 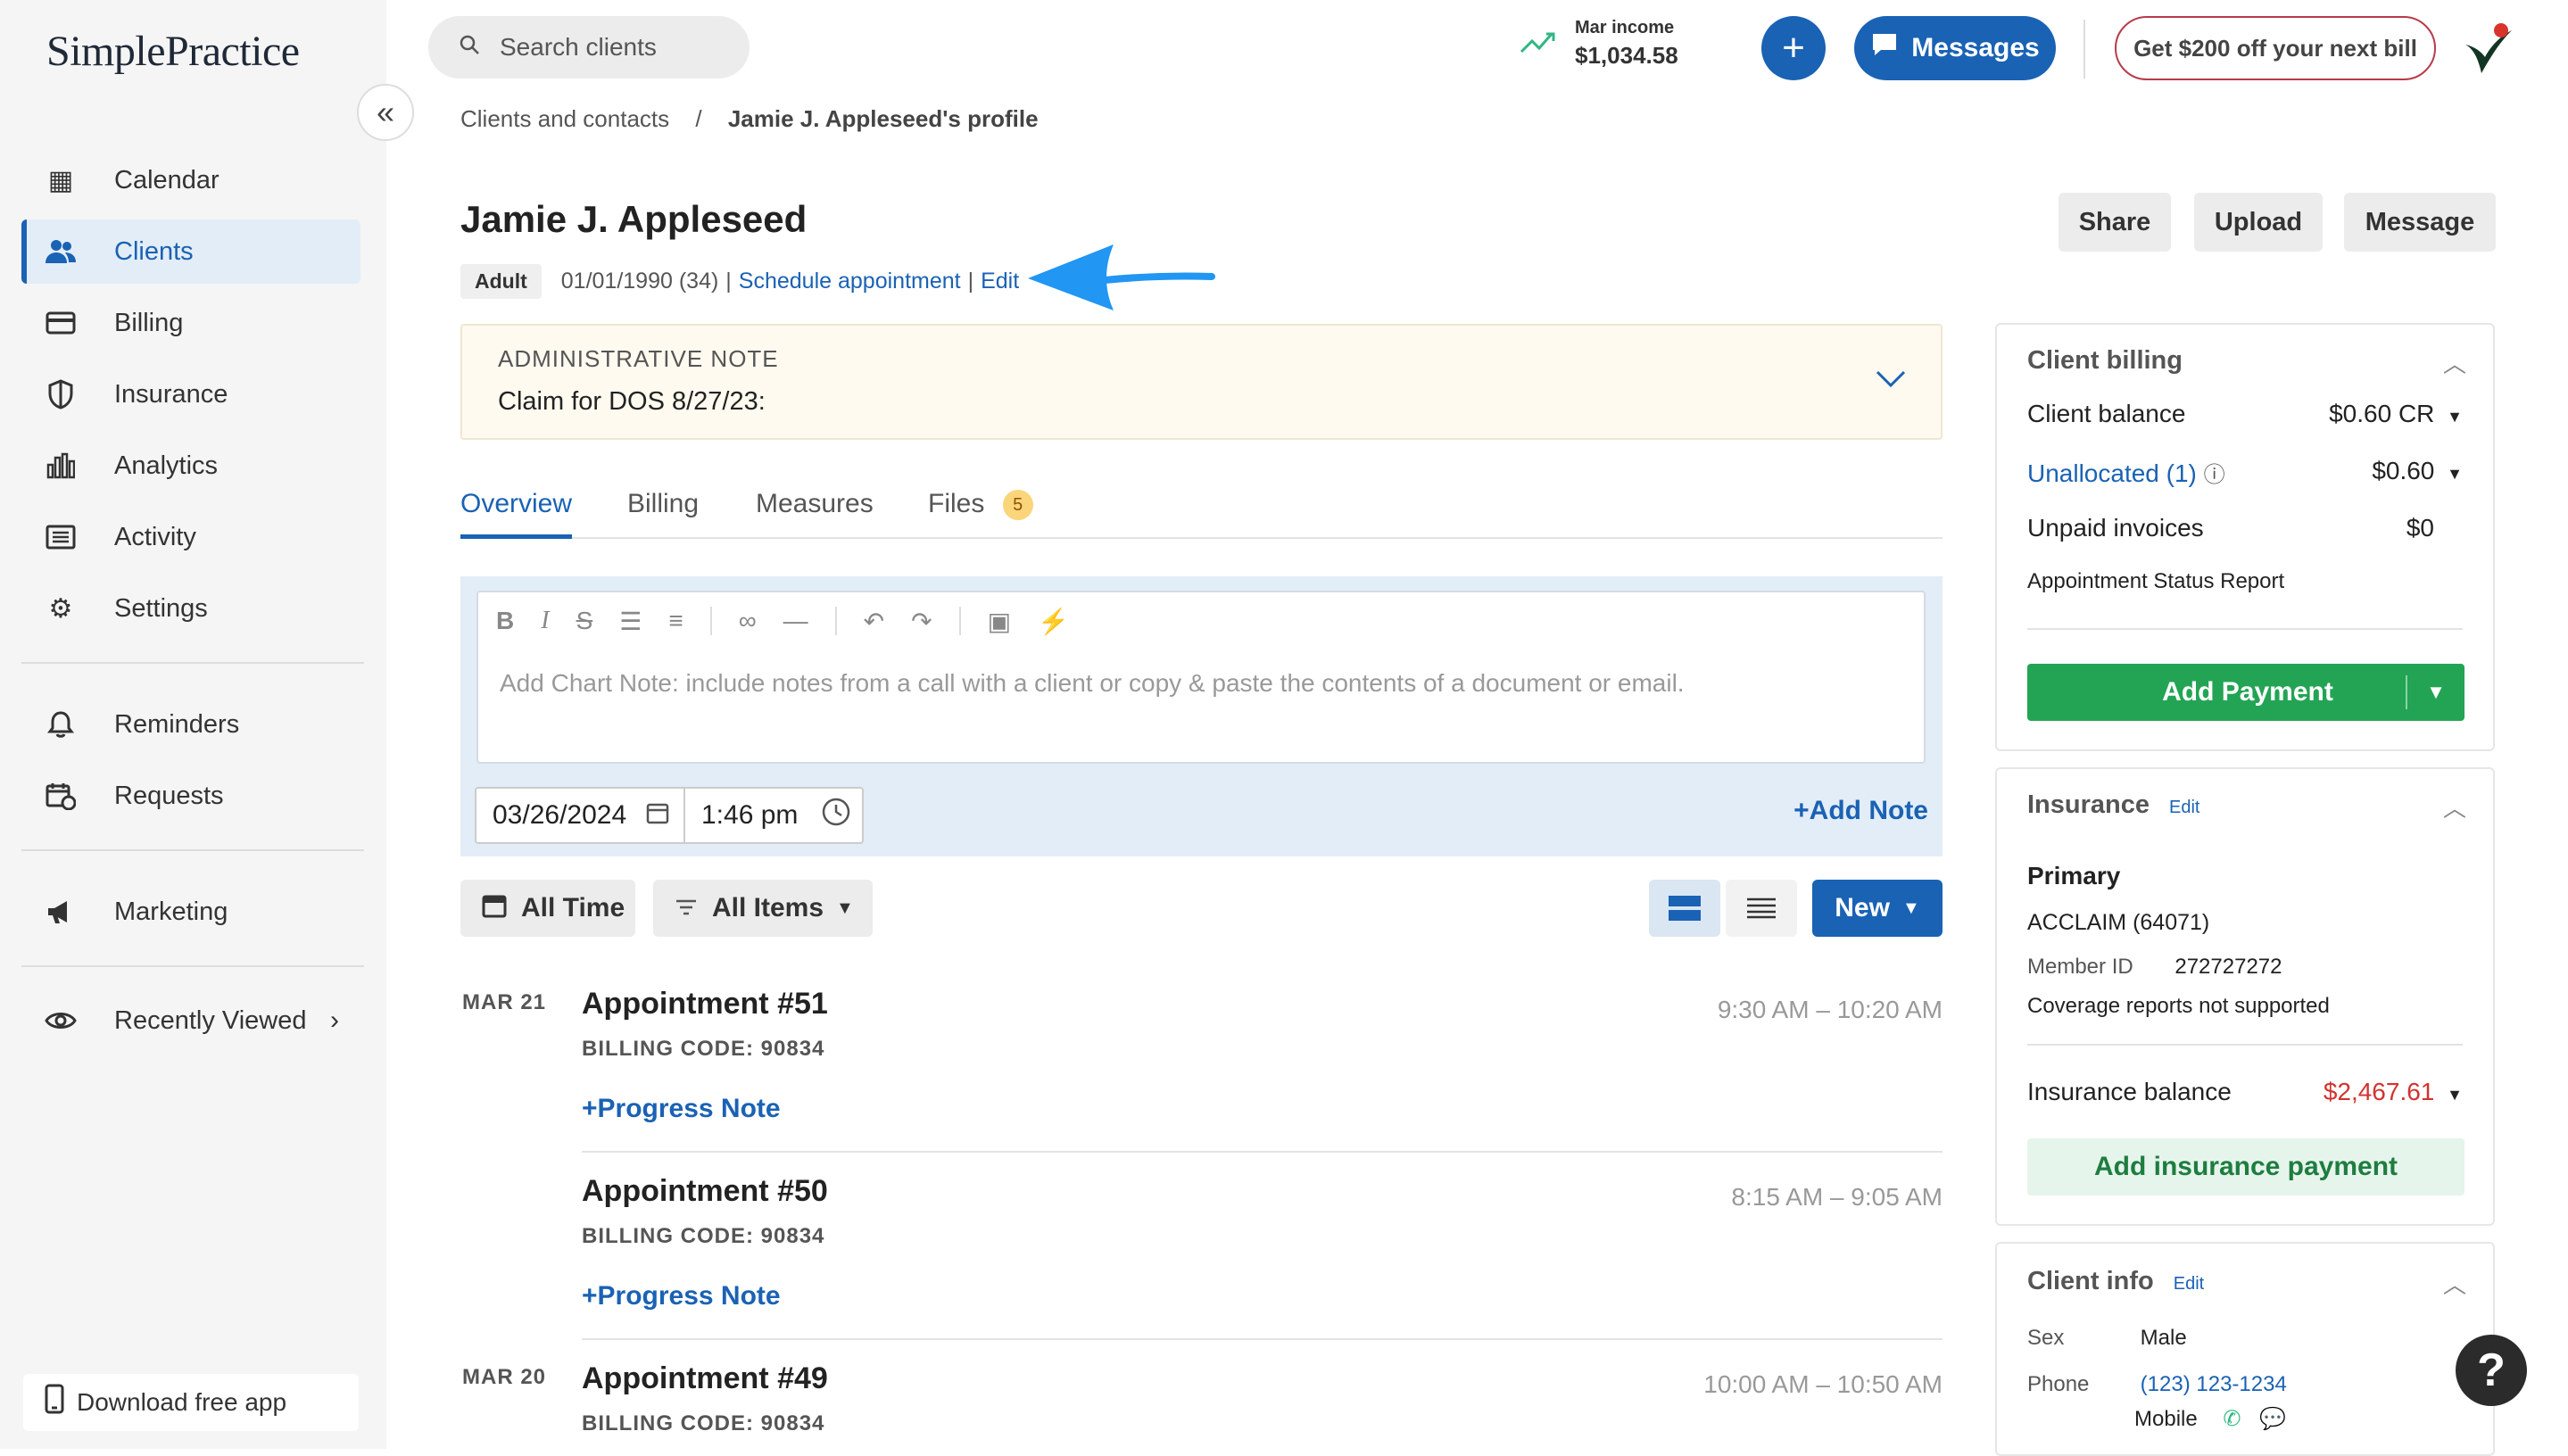 I want to click on caret-down-icon: ▼, so click(x=2435, y=692).